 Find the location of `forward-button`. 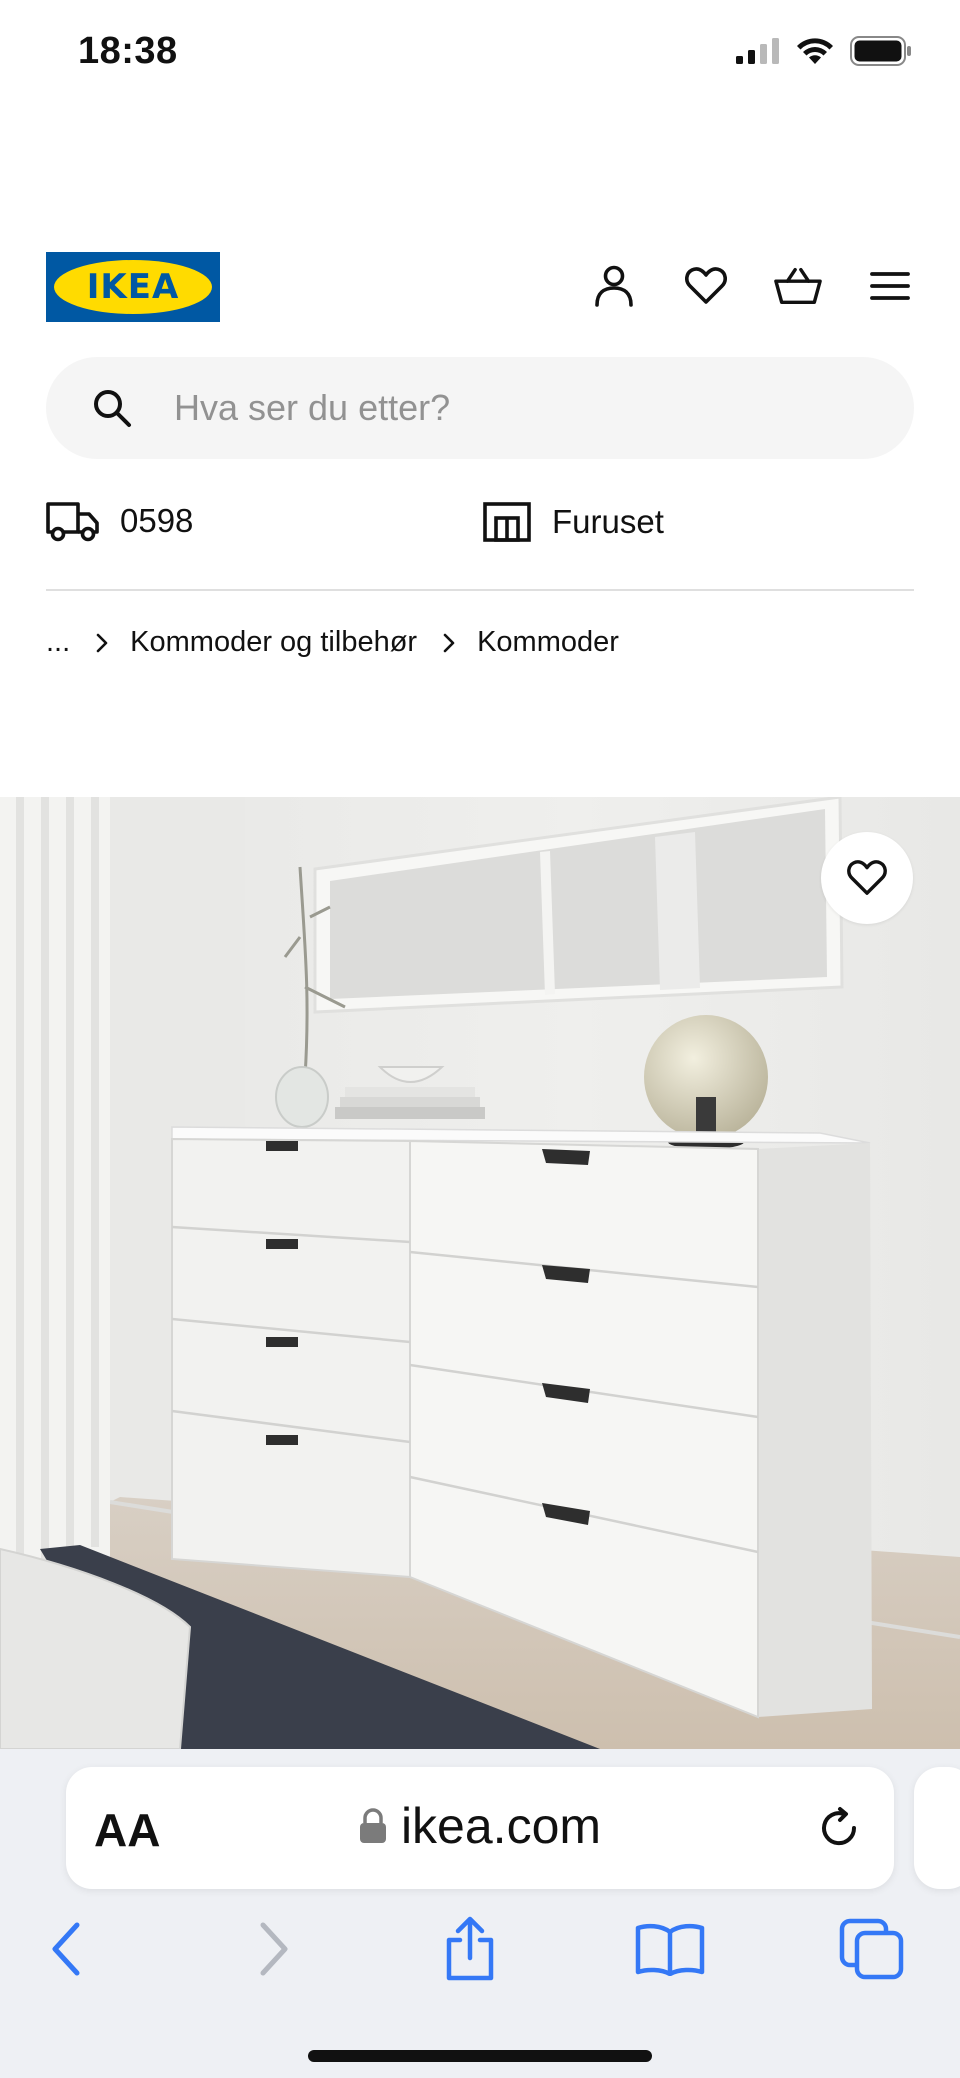

forward-button is located at coordinates (274, 1949).